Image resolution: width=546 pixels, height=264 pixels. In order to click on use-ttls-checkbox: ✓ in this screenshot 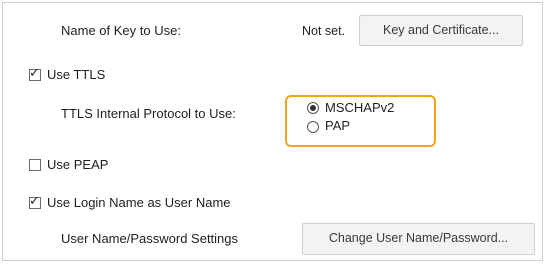, I will do `click(35, 73)`.